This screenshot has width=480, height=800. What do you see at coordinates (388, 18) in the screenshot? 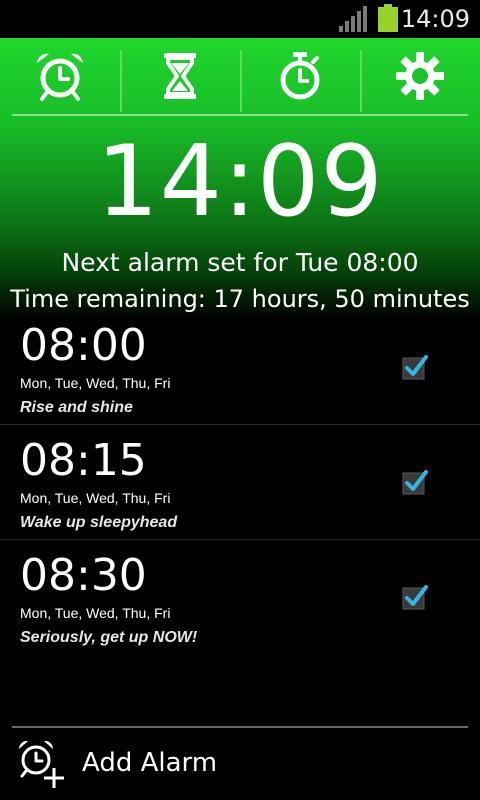
I see `battery-icon` at bounding box center [388, 18].